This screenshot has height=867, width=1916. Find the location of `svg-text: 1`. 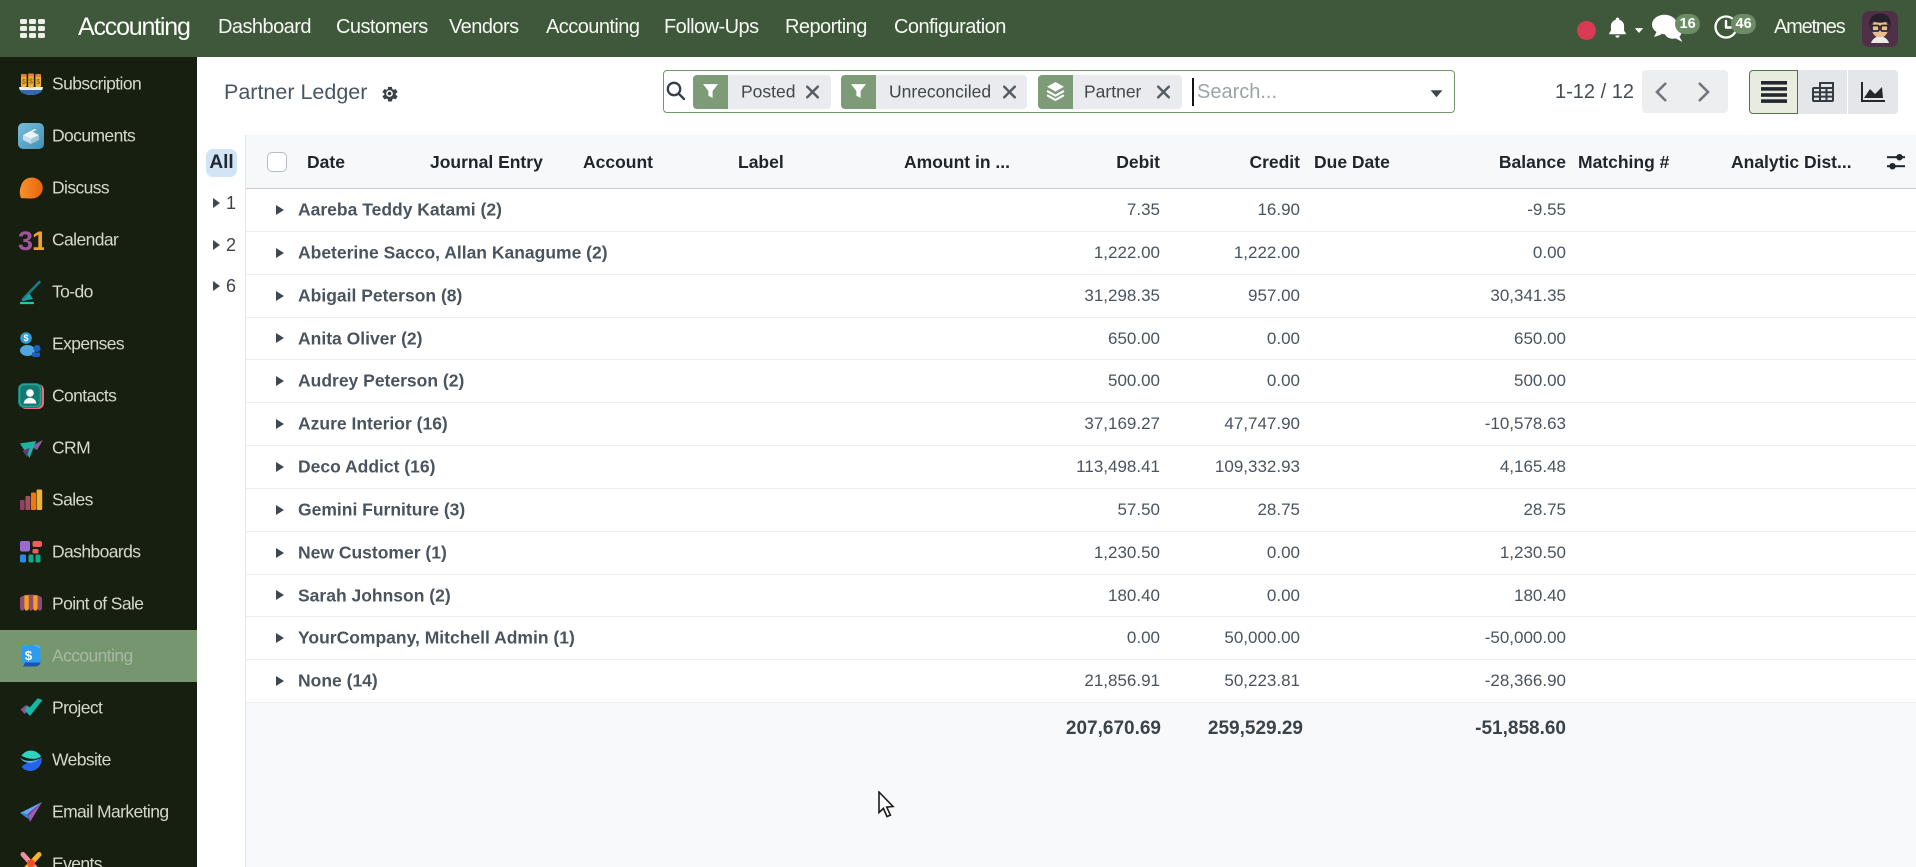

svg-text: 1 is located at coordinates (38, 240).